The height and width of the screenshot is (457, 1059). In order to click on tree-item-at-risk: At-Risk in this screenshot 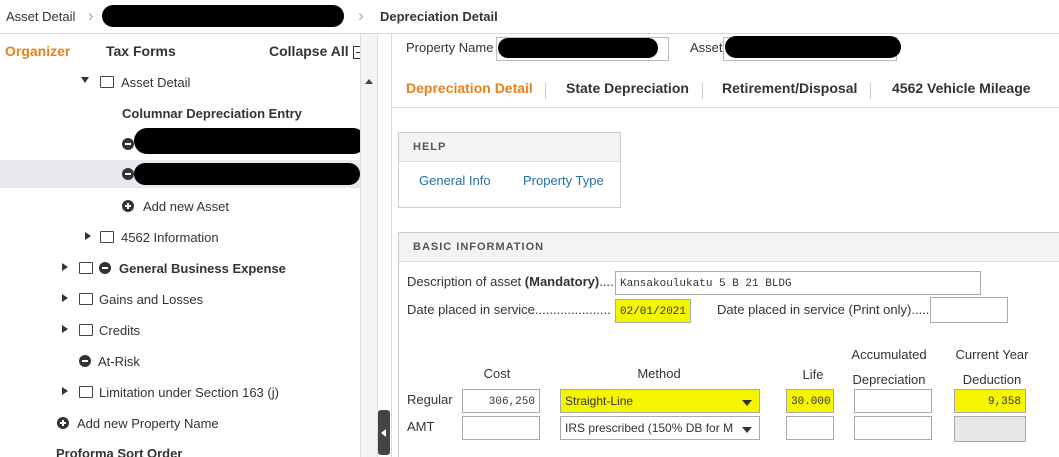, I will do `click(180, 361)`.